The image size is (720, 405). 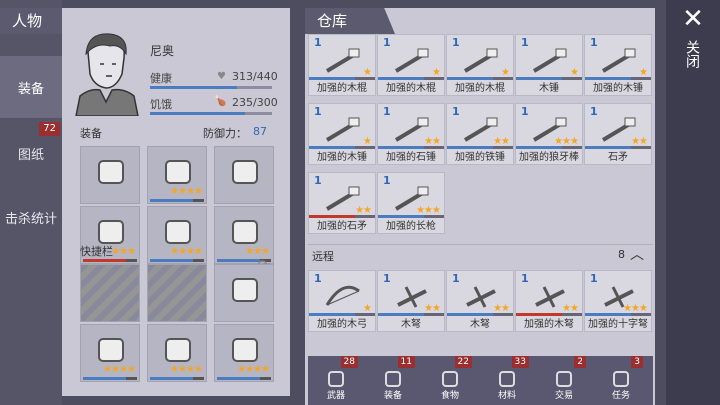 What do you see at coordinates (618, 134) in the screenshot?
I see `storage-item-card: 1 ★★ 石矛` at bounding box center [618, 134].